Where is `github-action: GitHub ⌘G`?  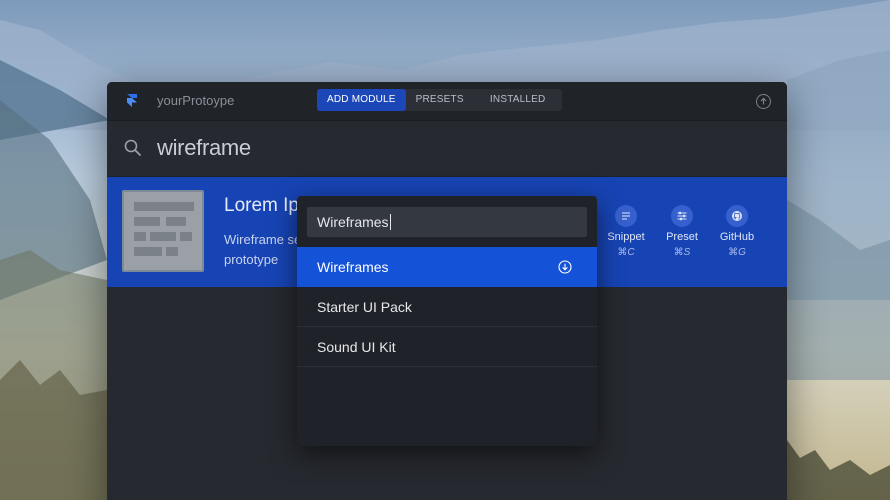
github-action: GitHub ⌘G is located at coordinates (737, 231).